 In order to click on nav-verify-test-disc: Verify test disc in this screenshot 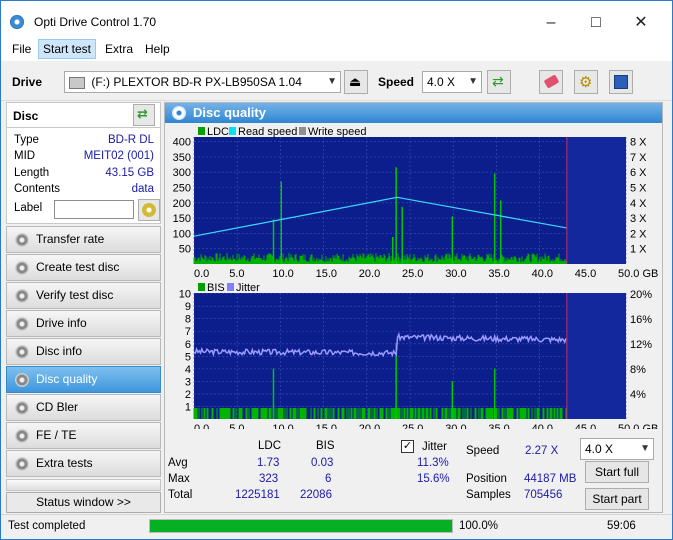, I will do `click(83, 295)`.